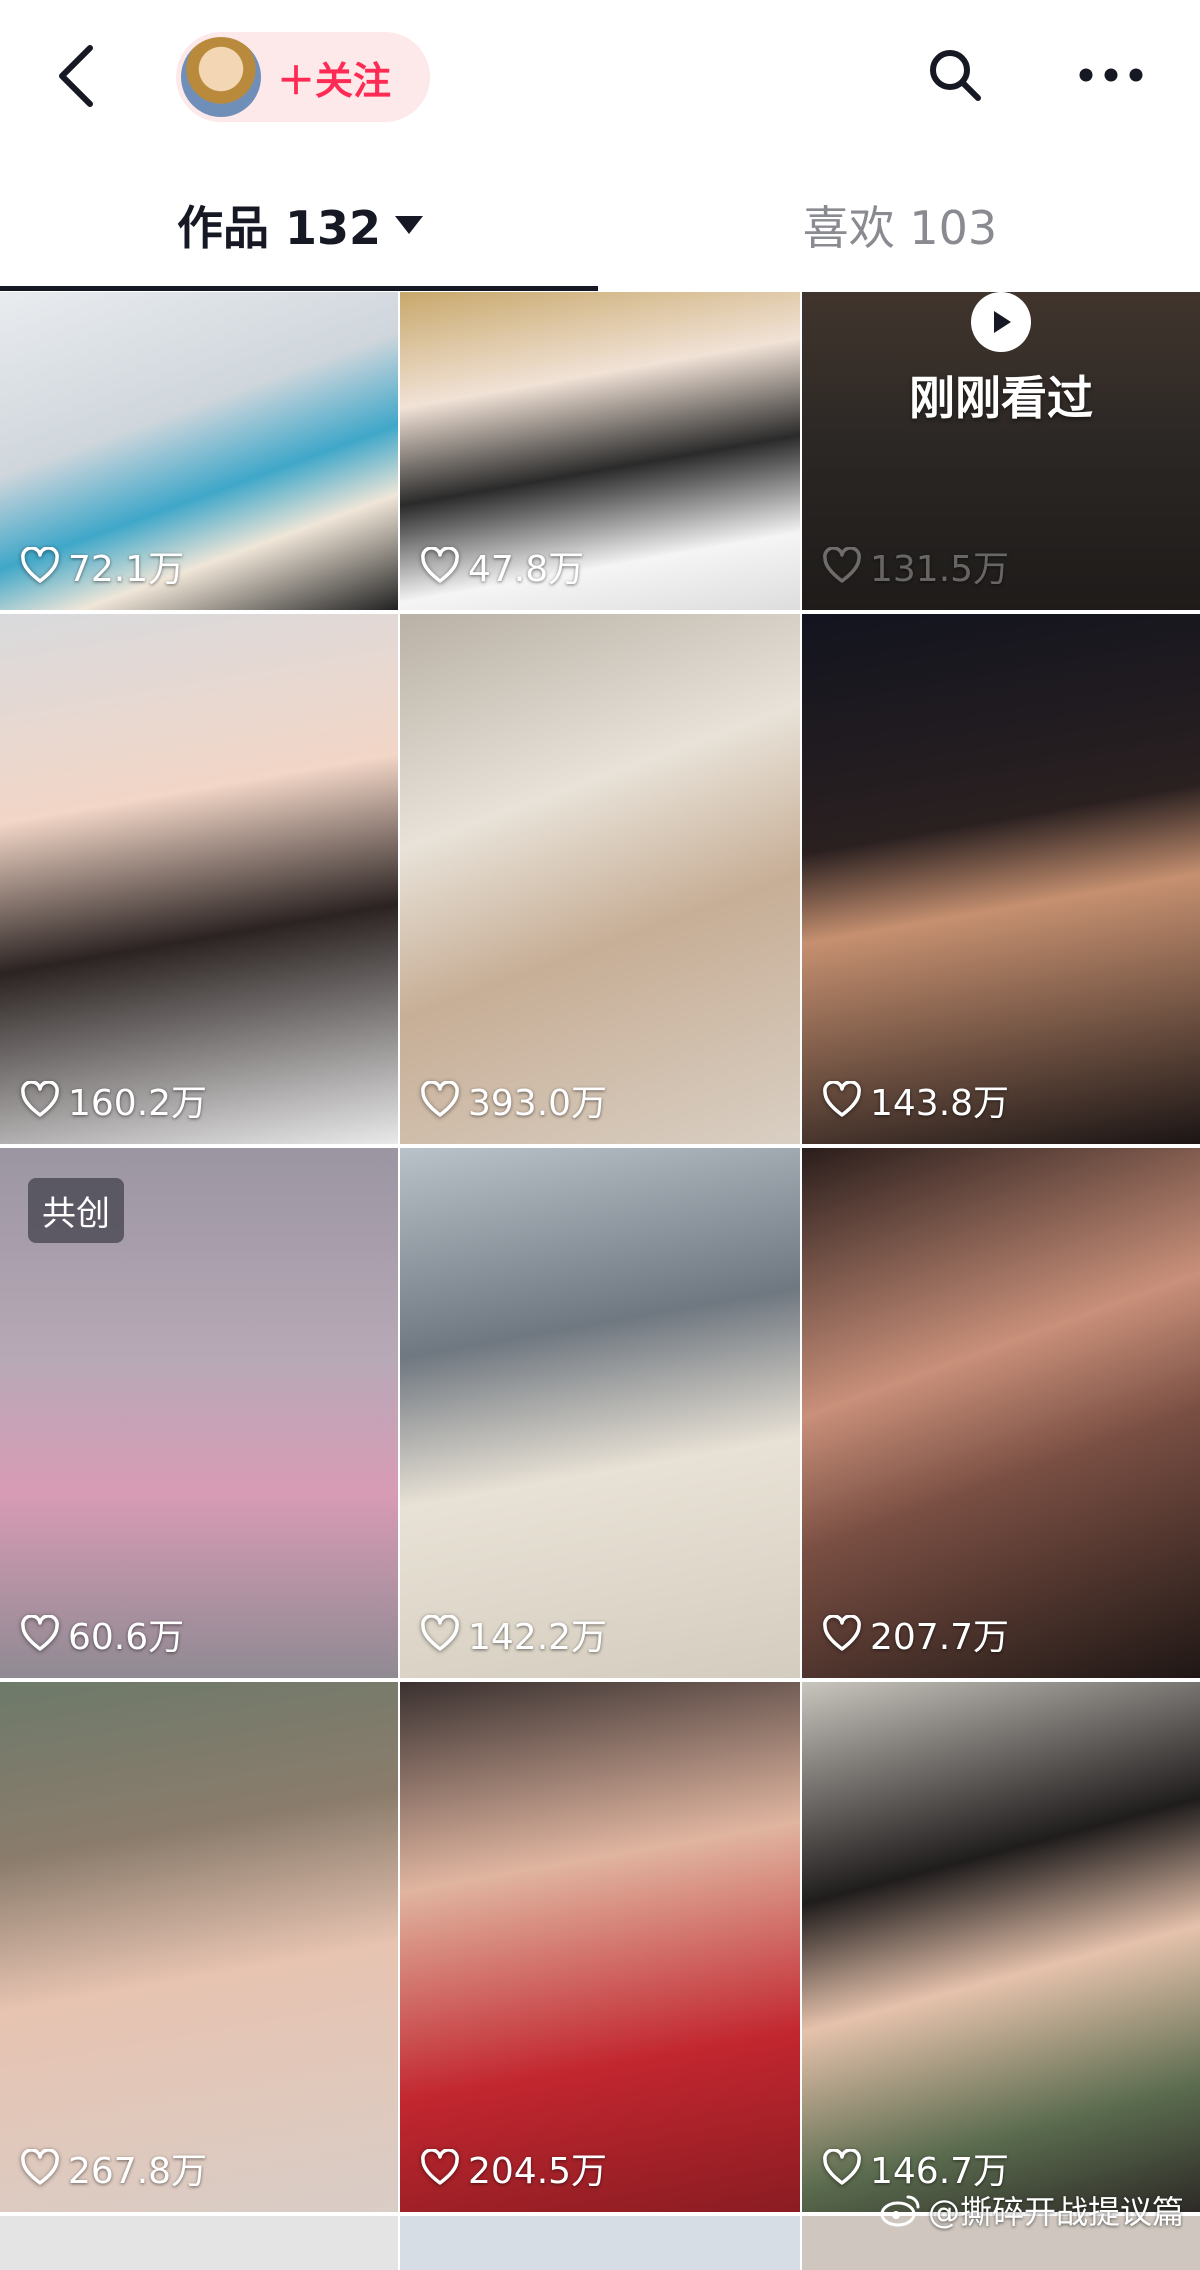 The width and height of the screenshot is (1200, 2270). I want to click on like-count-value: 160.2万, so click(138, 1103).